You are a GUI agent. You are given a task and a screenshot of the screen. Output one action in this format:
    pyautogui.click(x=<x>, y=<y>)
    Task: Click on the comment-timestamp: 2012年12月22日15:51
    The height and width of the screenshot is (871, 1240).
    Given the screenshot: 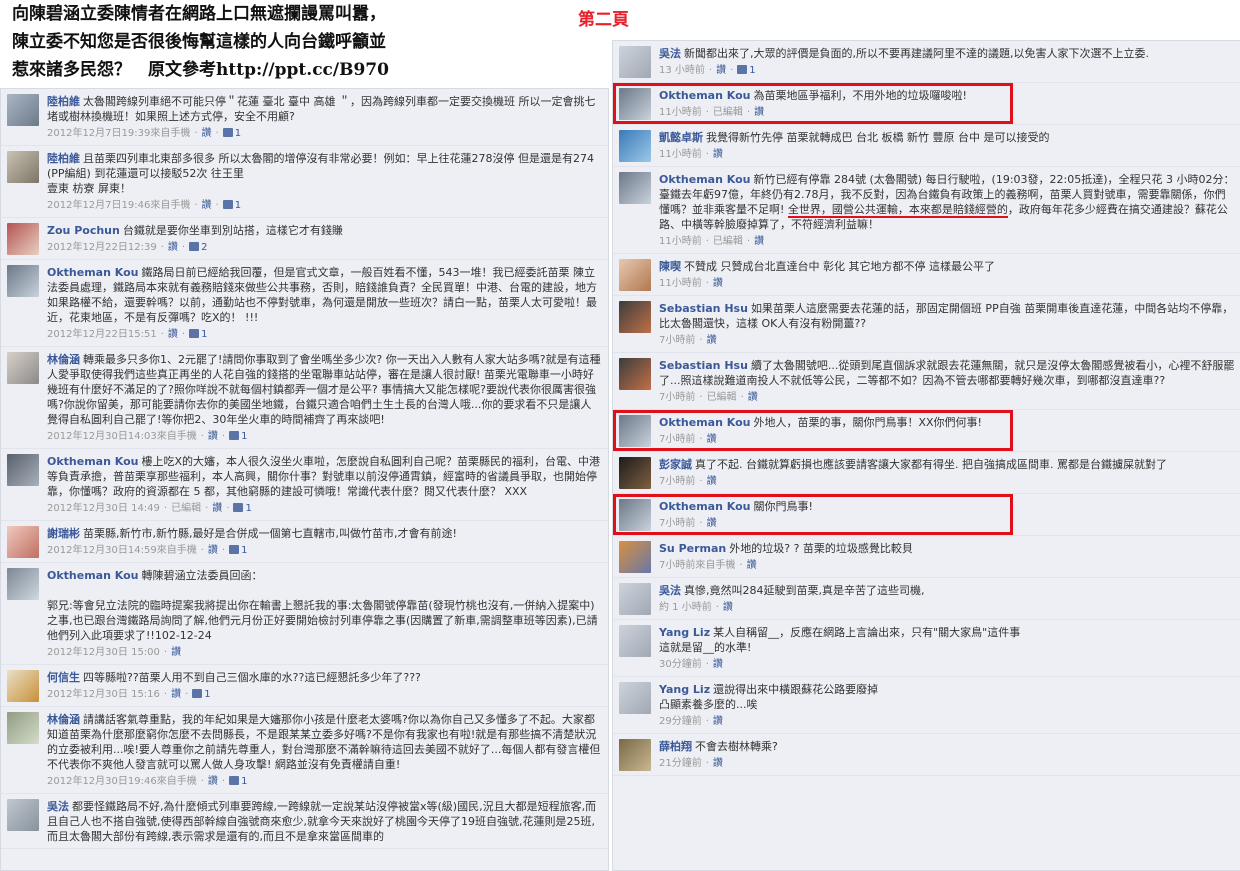 What is the action you would take?
    pyautogui.click(x=102, y=334)
    